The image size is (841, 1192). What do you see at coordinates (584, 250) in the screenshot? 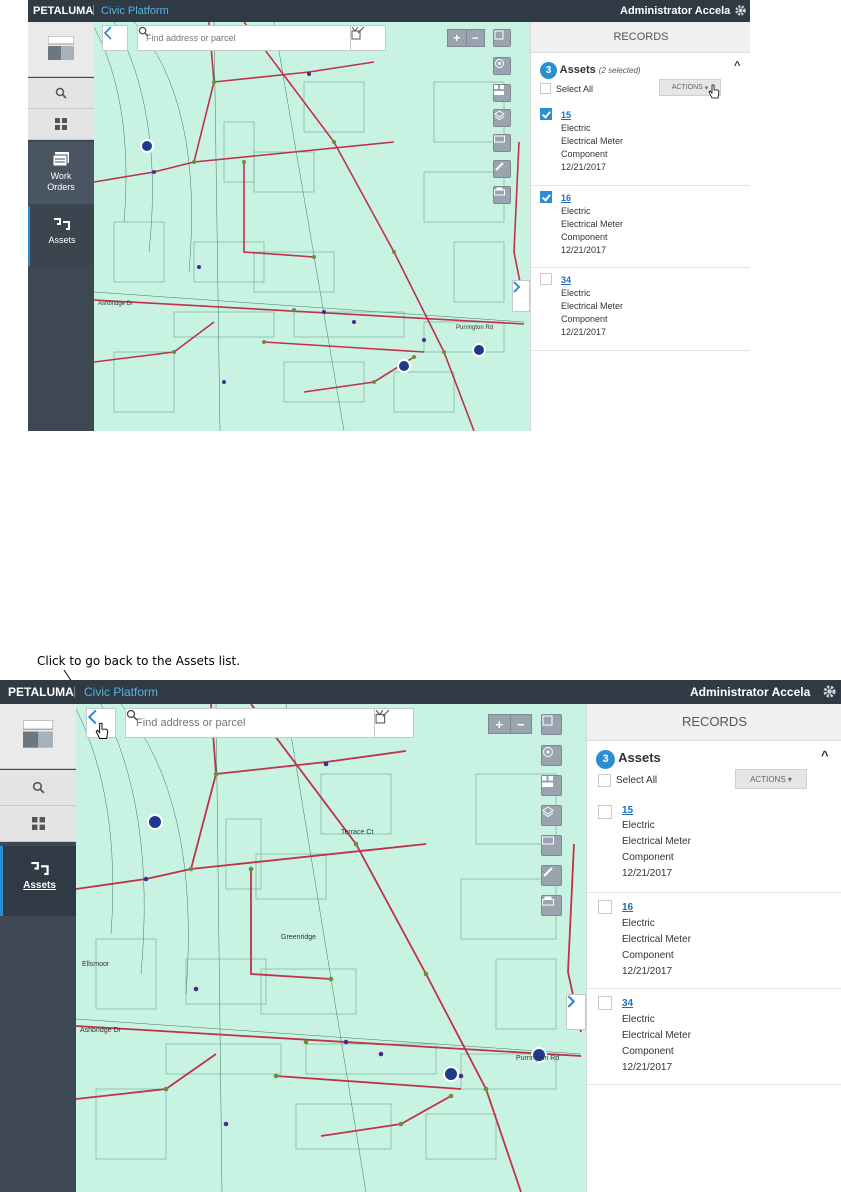
I see `record-date: 12/21/2017` at bounding box center [584, 250].